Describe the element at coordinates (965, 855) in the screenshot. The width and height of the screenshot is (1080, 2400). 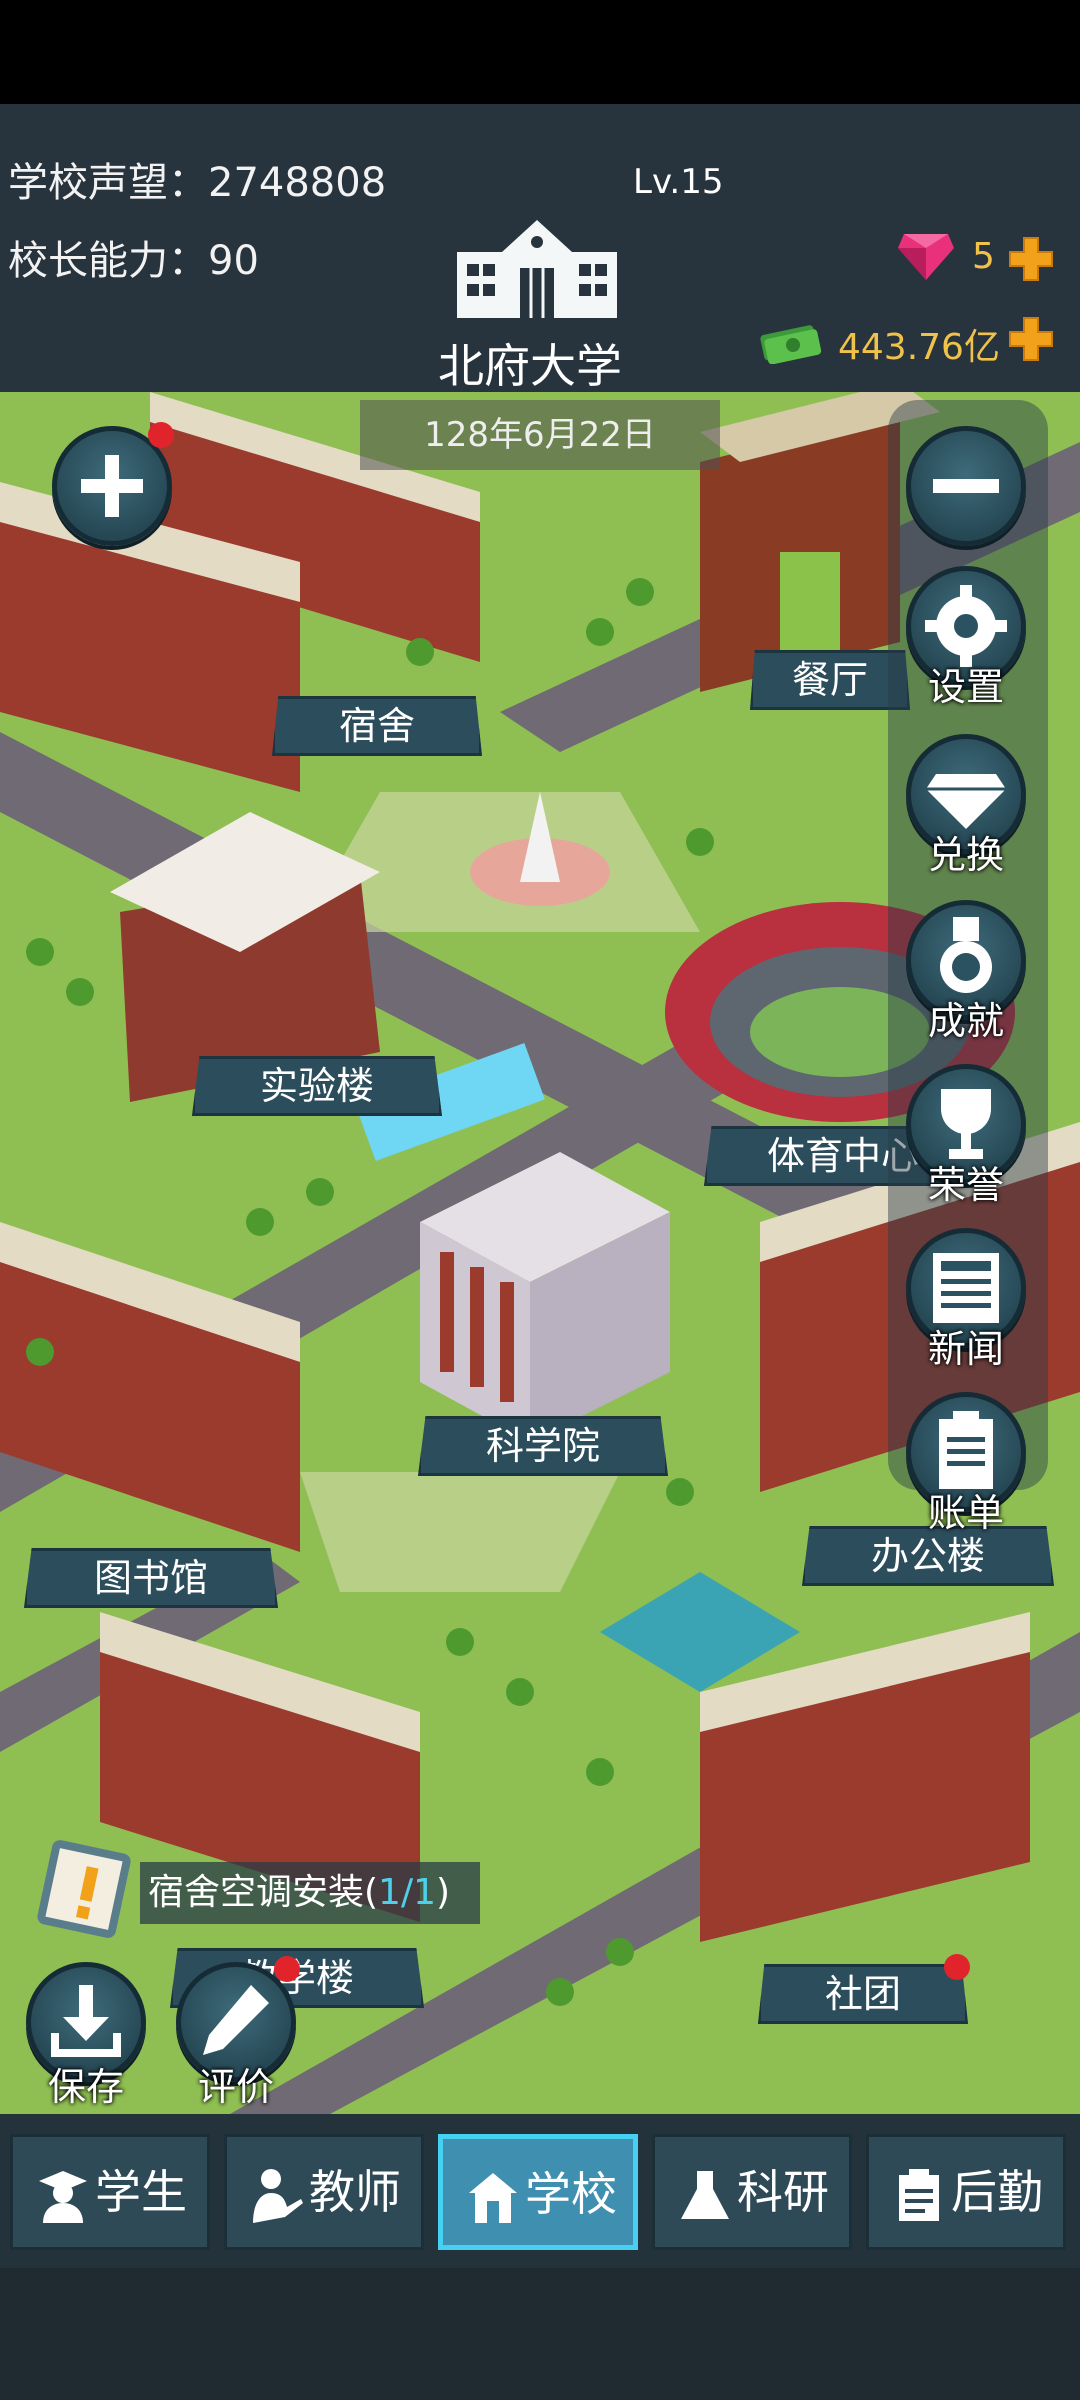
I see `exchange-label: 兑换` at that location.